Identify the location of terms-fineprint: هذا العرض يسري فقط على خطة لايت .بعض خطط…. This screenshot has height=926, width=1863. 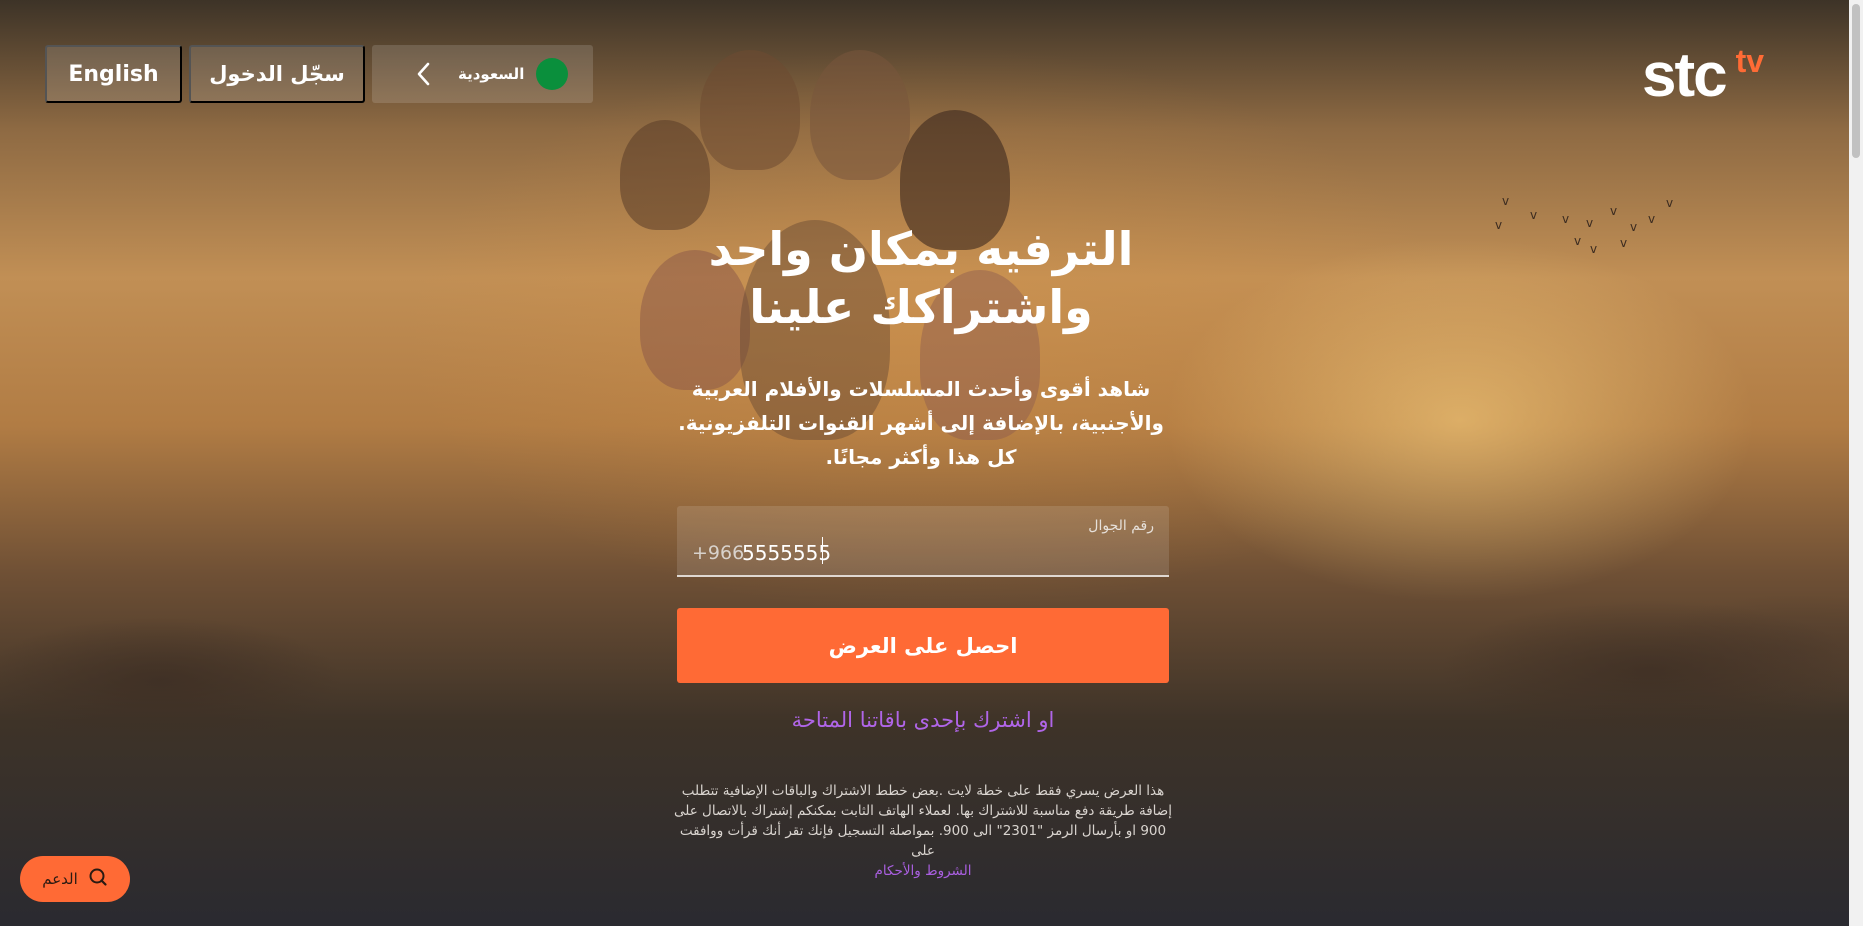
(923, 831).